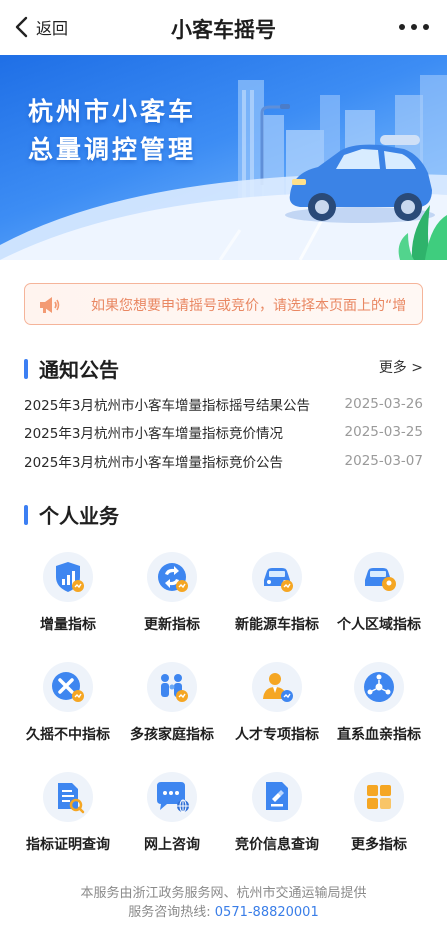 The image size is (447, 931). What do you see at coordinates (380, 579) in the screenshot?
I see `car-location-icon` at bounding box center [380, 579].